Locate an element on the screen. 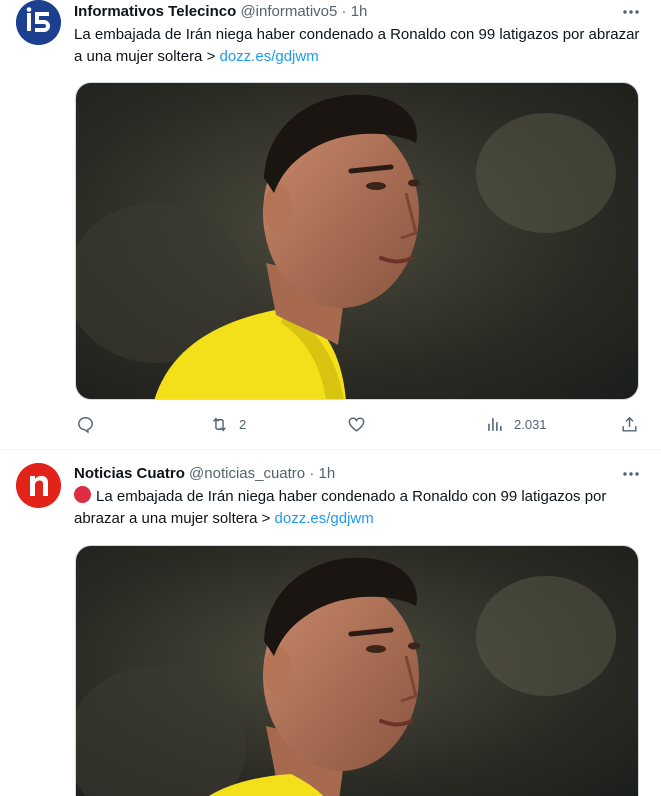  informativos-telecinco-logo-icon is located at coordinates (38, 22).